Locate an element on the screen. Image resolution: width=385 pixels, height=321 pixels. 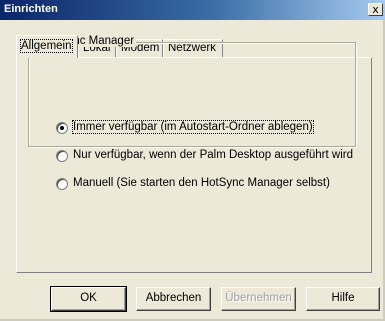
tab-allgemein: Allgemein is located at coordinates (47, 46).